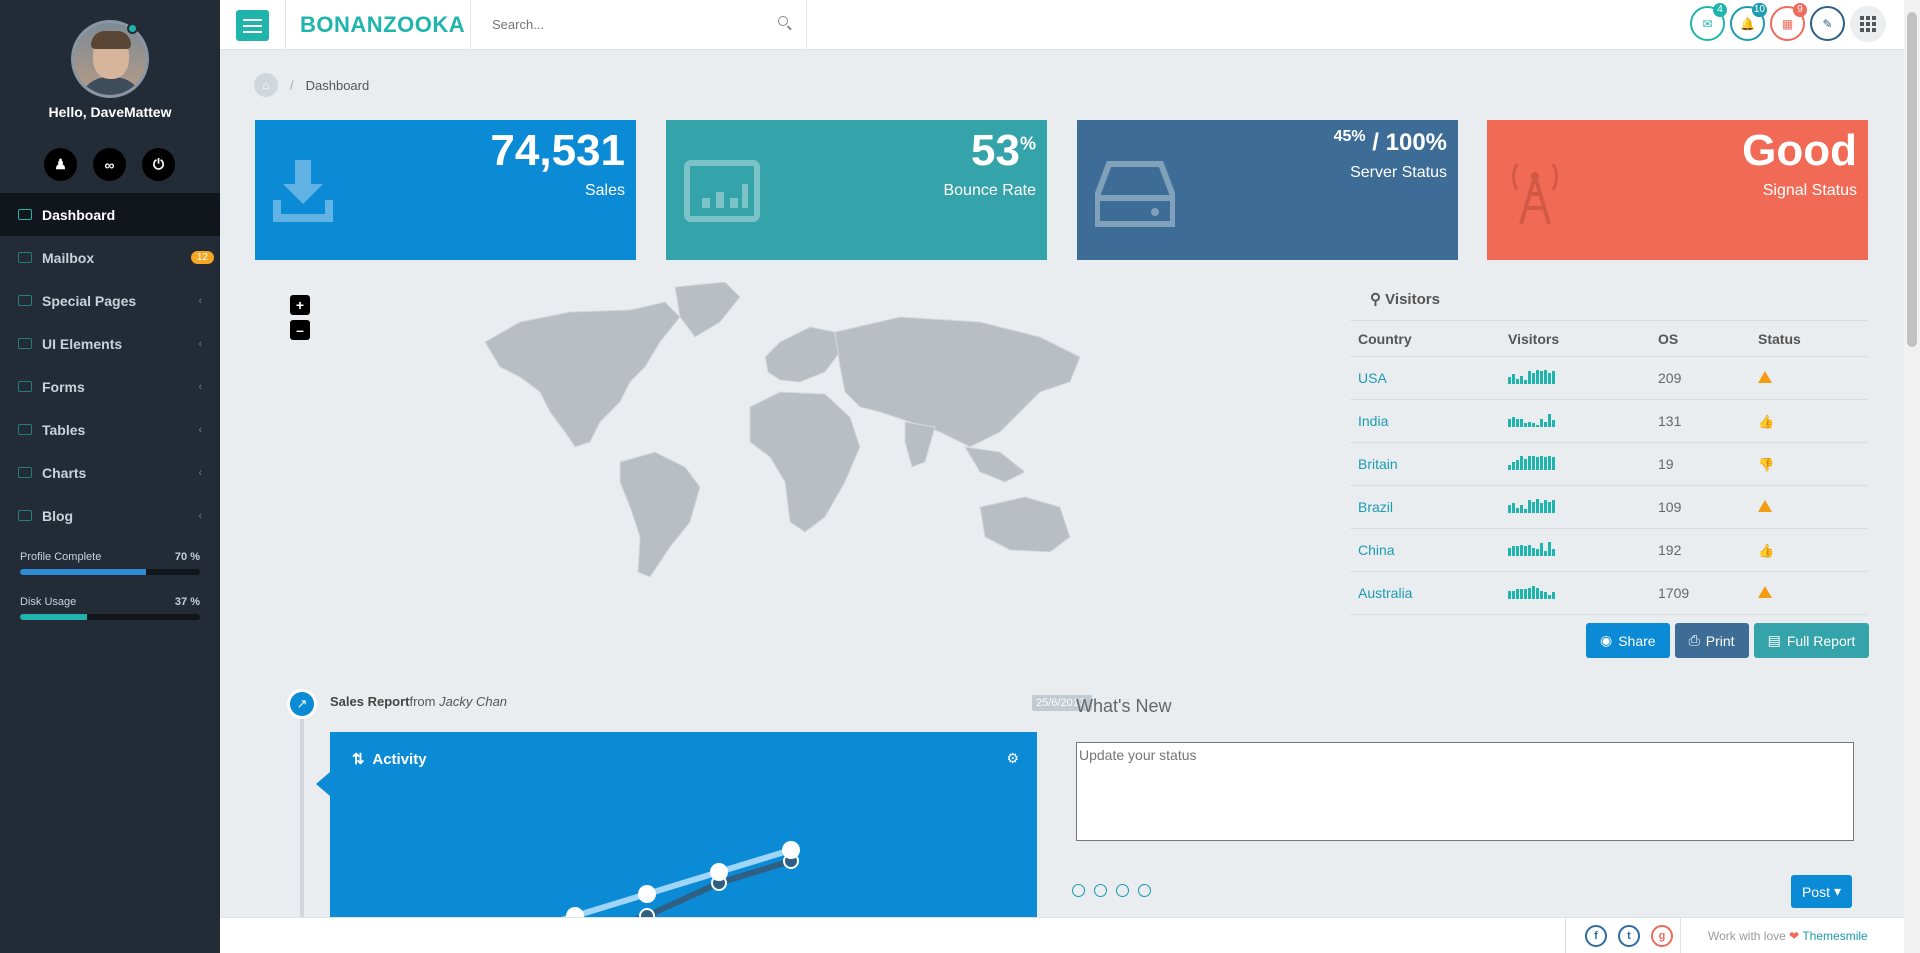 The width and height of the screenshot is (1920, 953). What do you see at coordinates (1821, 891) in the screenshot?
I see `post-button: Post ▾` at bounding box center [1821, 891].